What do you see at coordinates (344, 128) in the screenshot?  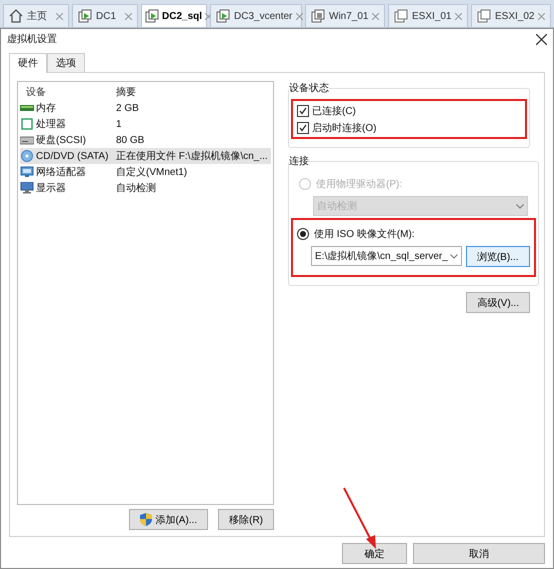 I see `checkbox-label: 启动时连接(O)` at bounding box center [344, 128].